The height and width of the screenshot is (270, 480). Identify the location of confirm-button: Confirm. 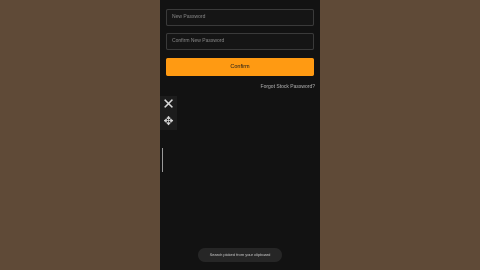
(240, 67).